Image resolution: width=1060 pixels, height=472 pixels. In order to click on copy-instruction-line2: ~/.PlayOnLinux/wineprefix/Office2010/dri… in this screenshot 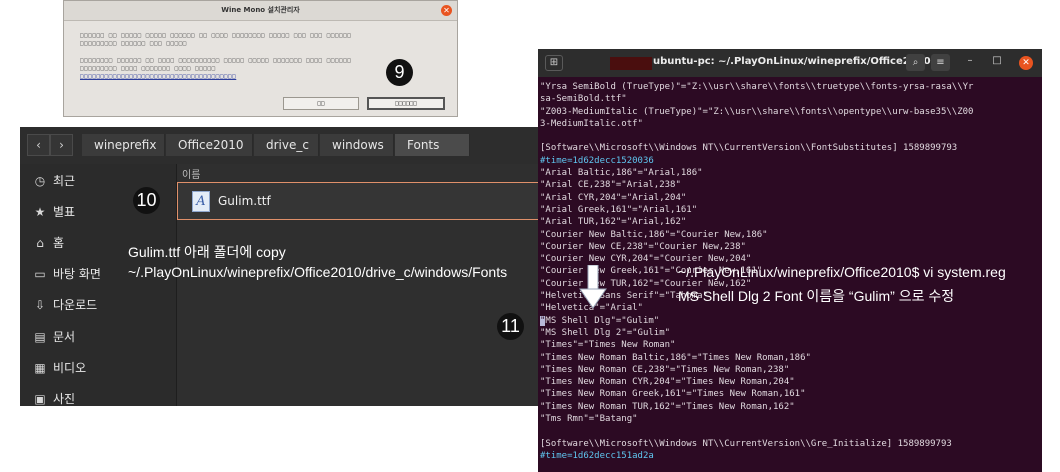, I will do `click(318, 272)`.